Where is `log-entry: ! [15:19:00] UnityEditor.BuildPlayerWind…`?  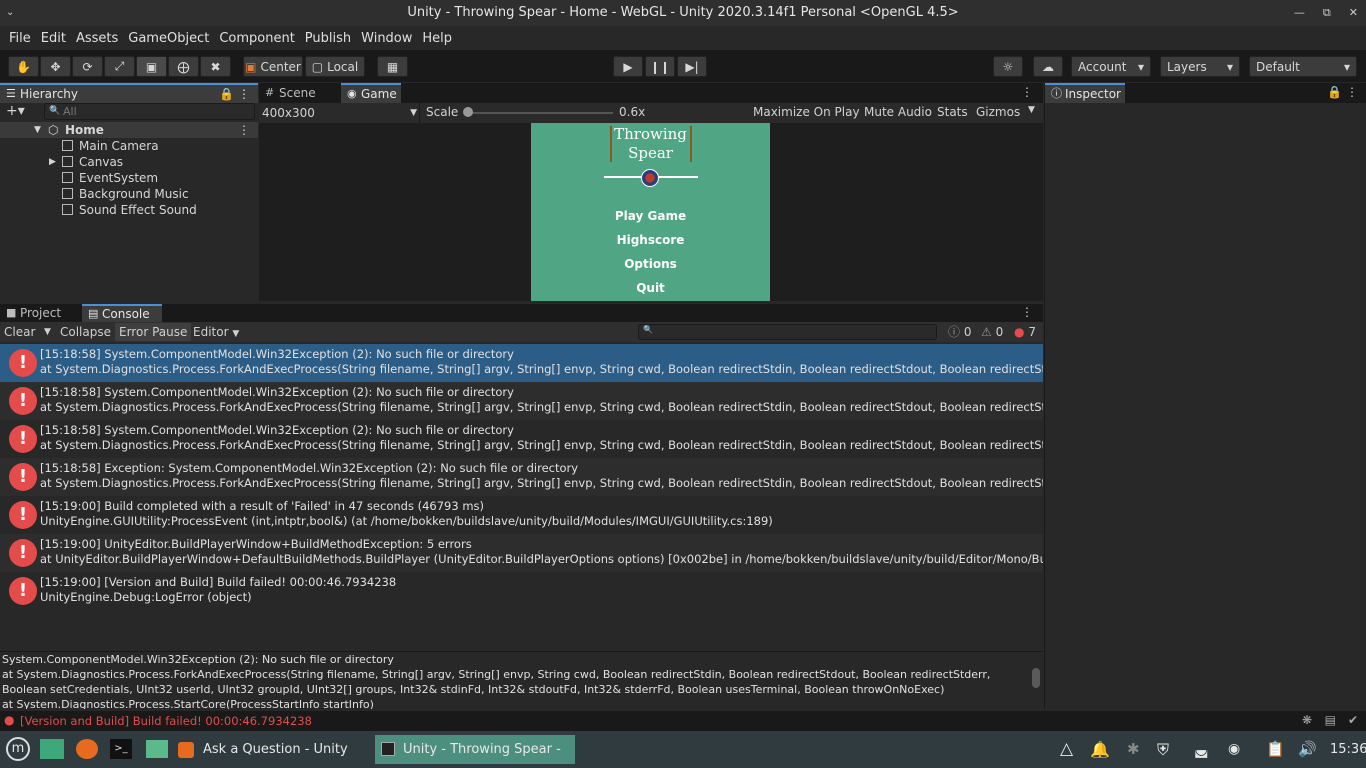 log-entry: ! [15:19:00] UnityEditor.BuildPlayerWind… is located at coordinates (521, 553).